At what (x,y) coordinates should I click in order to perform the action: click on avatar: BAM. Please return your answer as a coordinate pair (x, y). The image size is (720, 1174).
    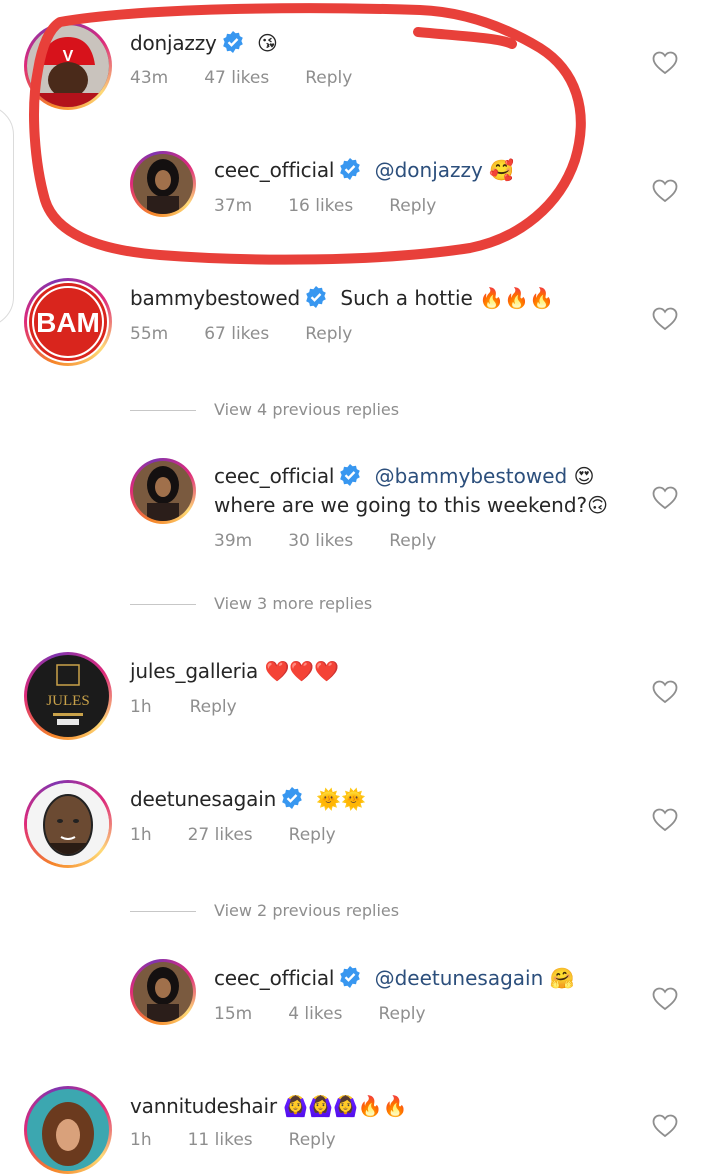
    Looking at the image, I should click on (68, 322).